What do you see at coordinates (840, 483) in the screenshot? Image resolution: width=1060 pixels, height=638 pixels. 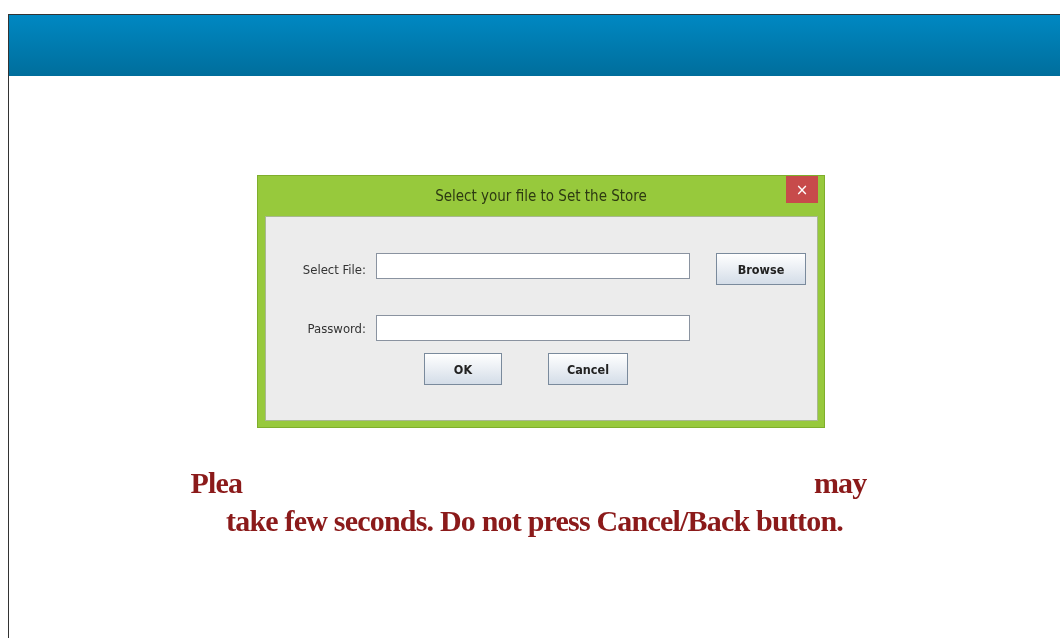 I see `wait-message-fragment: may` at bounding box center [840, 483].